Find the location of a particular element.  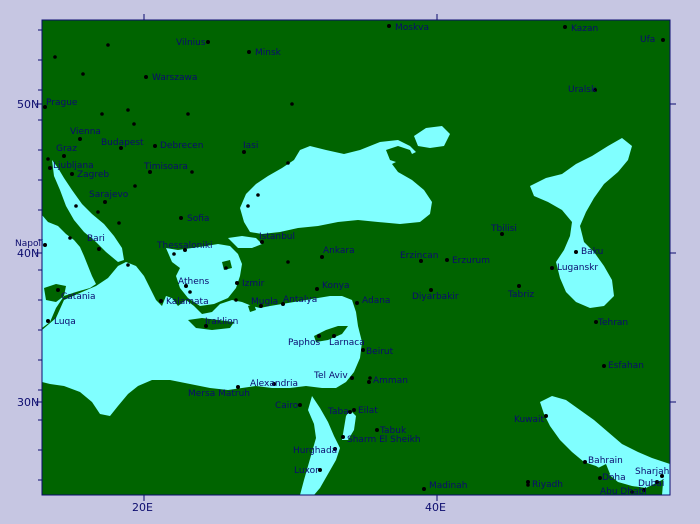

svg-text: Graz is located at coordinates (66, 149).